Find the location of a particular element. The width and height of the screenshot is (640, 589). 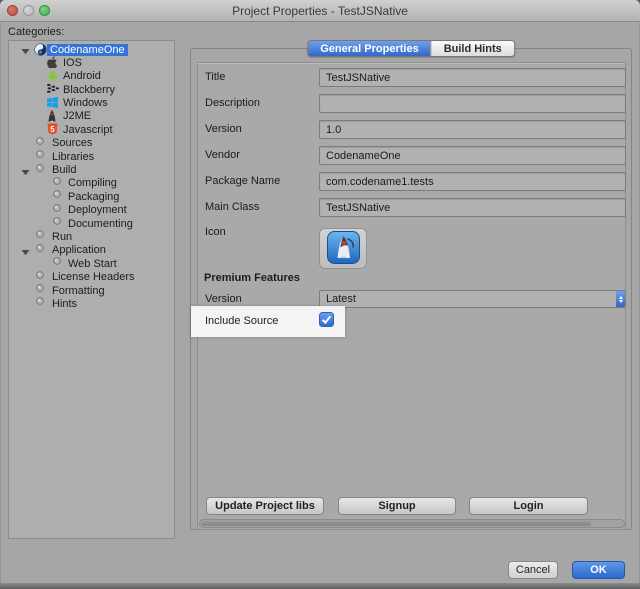

tree-item-label: License Headers is located at coordinates (93, 277).